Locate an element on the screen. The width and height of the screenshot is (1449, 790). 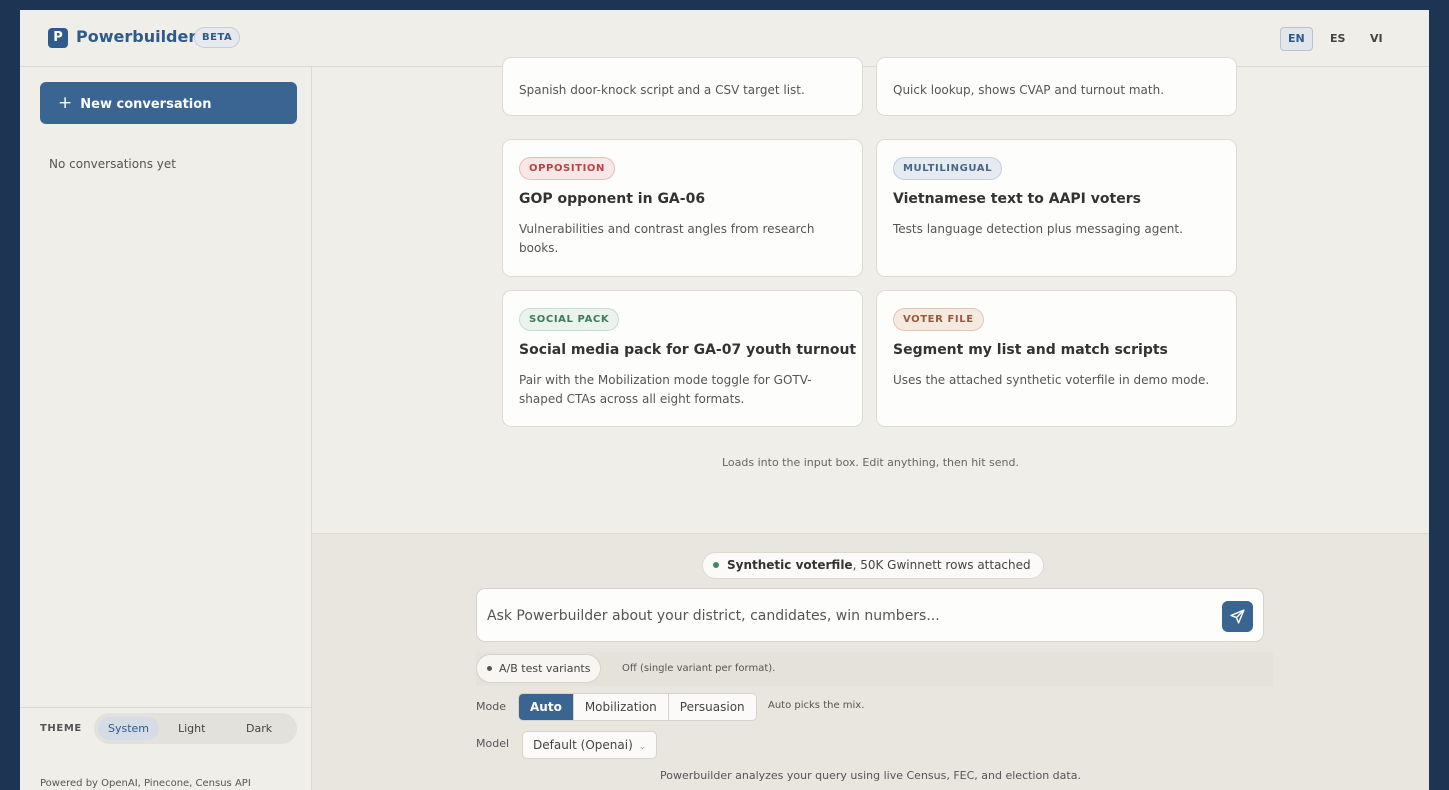
query-input-box is located at coordinates (870, 615).